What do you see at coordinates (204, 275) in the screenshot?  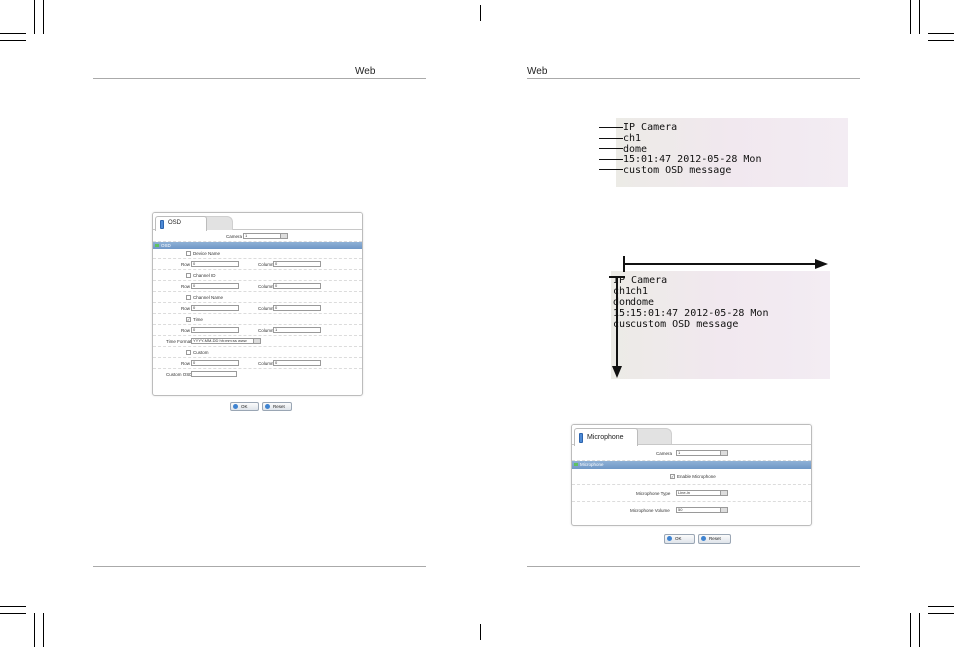 I see `channel-id-label: Channel ID` at bounding box center [204, 275].